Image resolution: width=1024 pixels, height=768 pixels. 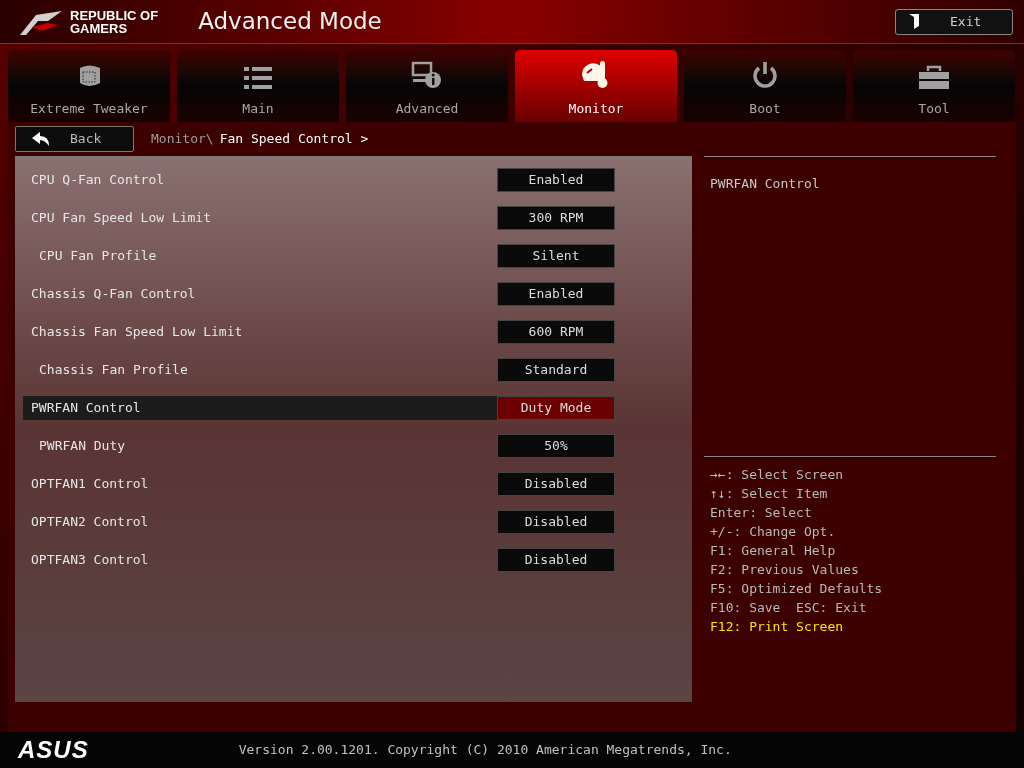 What do you see at coordinates (114, 15) in the screenshot?
I see `logo-text: REPUBLIC OF` at bounding box center [114, 15].